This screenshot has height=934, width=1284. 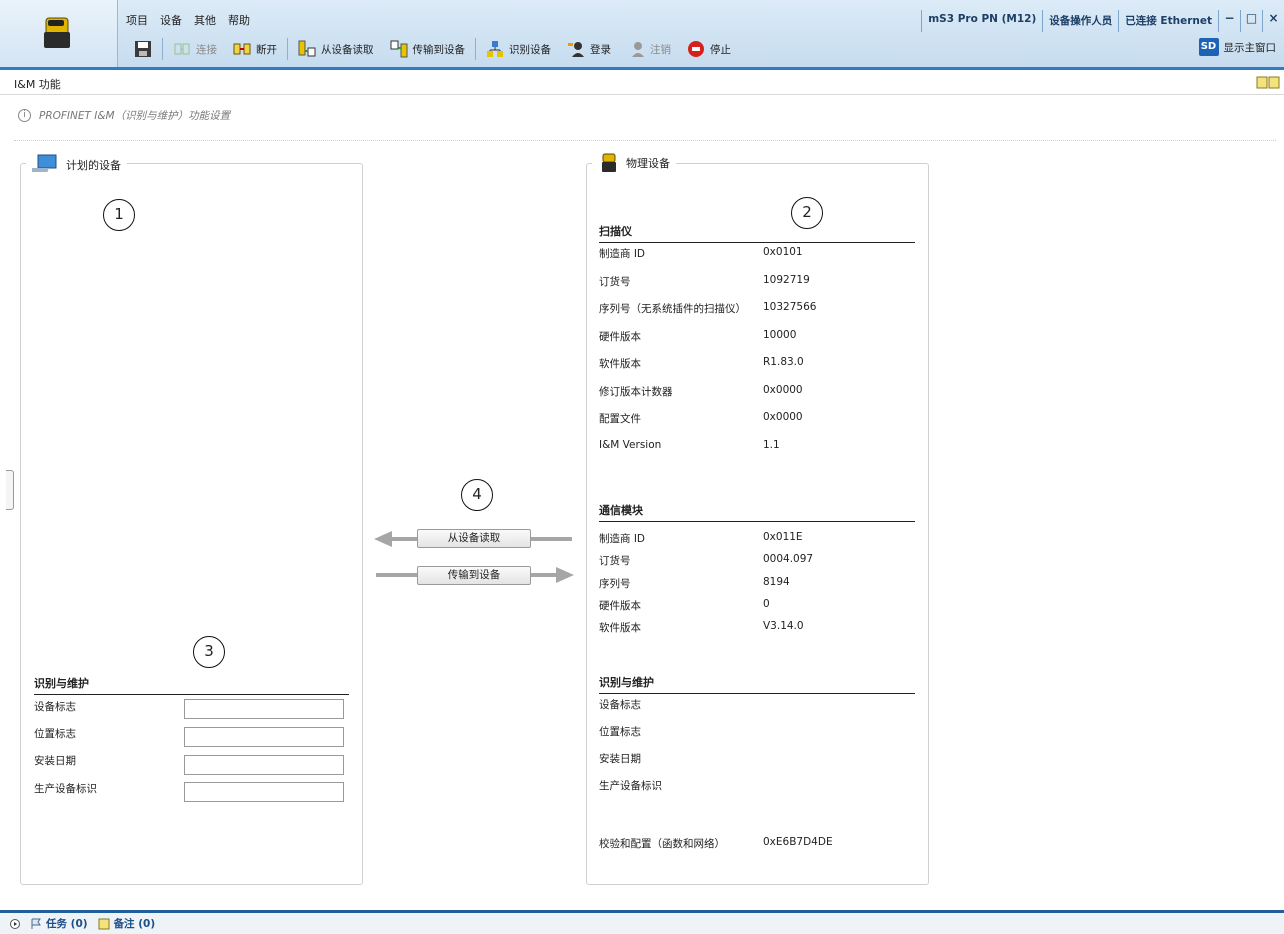 I want to click on flag-icon, so click(x=36, y=923).